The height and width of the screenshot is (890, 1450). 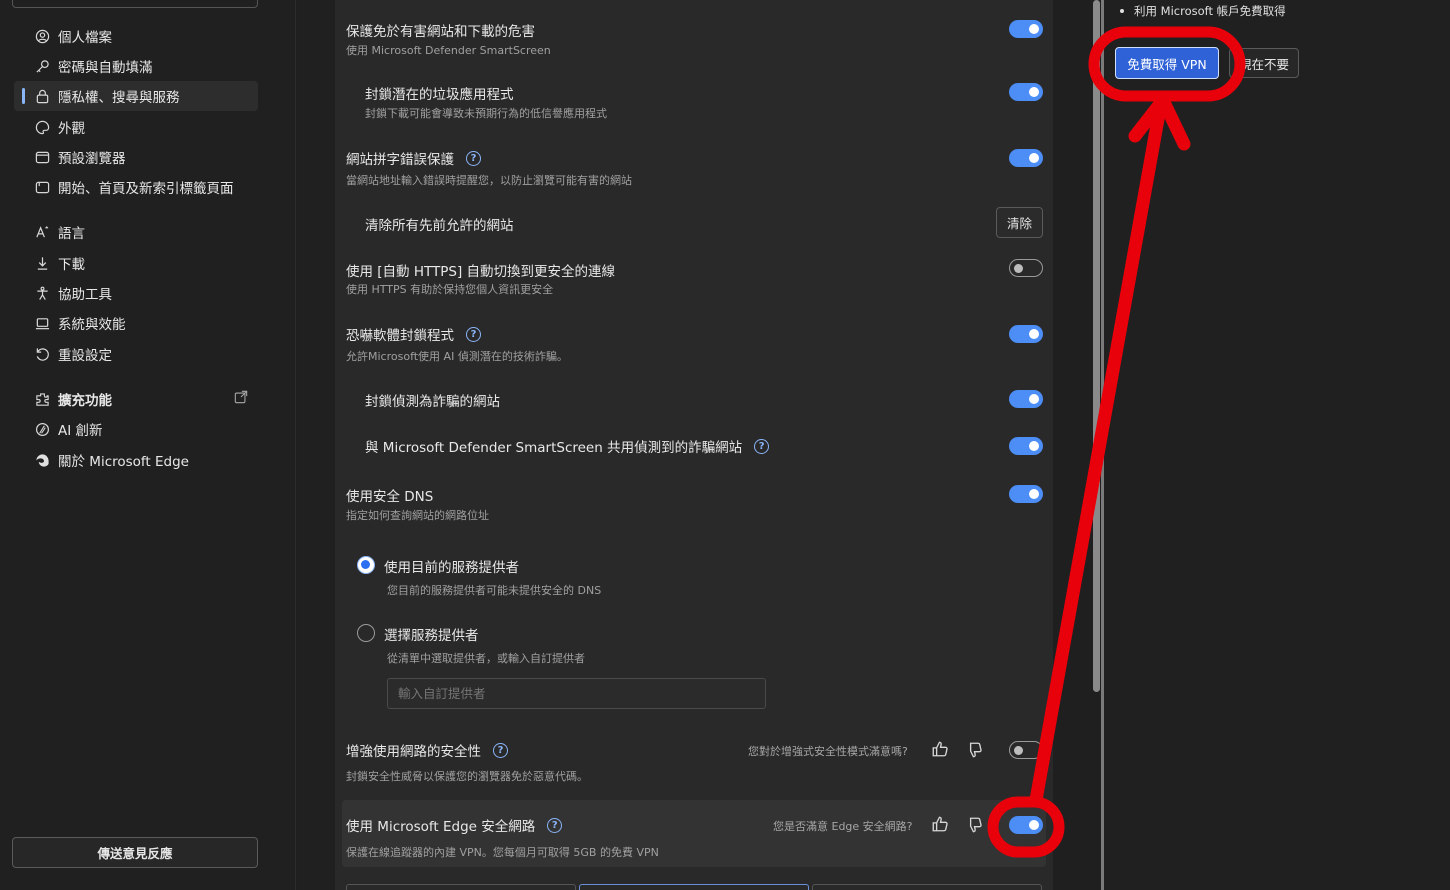 I want to click on setting-title-text: 恐嚇軟體封鎖程式, so click(x=400, y=336).